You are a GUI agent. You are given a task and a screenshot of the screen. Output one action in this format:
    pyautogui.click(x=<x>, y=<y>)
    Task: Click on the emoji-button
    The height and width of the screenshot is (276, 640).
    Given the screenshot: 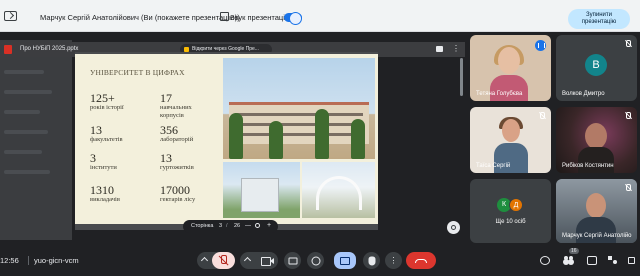 What is the action you would take?
    pyautogui.click(x=315, y=260)
    